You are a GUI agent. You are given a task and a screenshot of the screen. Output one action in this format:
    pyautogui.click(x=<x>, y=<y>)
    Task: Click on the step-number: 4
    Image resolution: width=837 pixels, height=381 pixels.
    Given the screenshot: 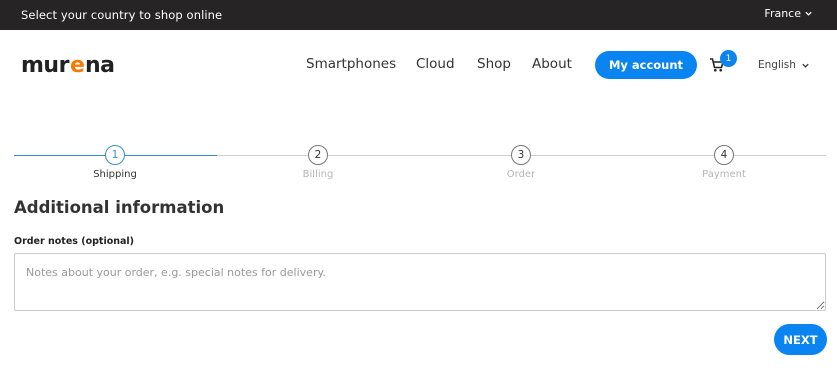 What is the action you would take?
    pyautogui.click(x=724, y=155)
    